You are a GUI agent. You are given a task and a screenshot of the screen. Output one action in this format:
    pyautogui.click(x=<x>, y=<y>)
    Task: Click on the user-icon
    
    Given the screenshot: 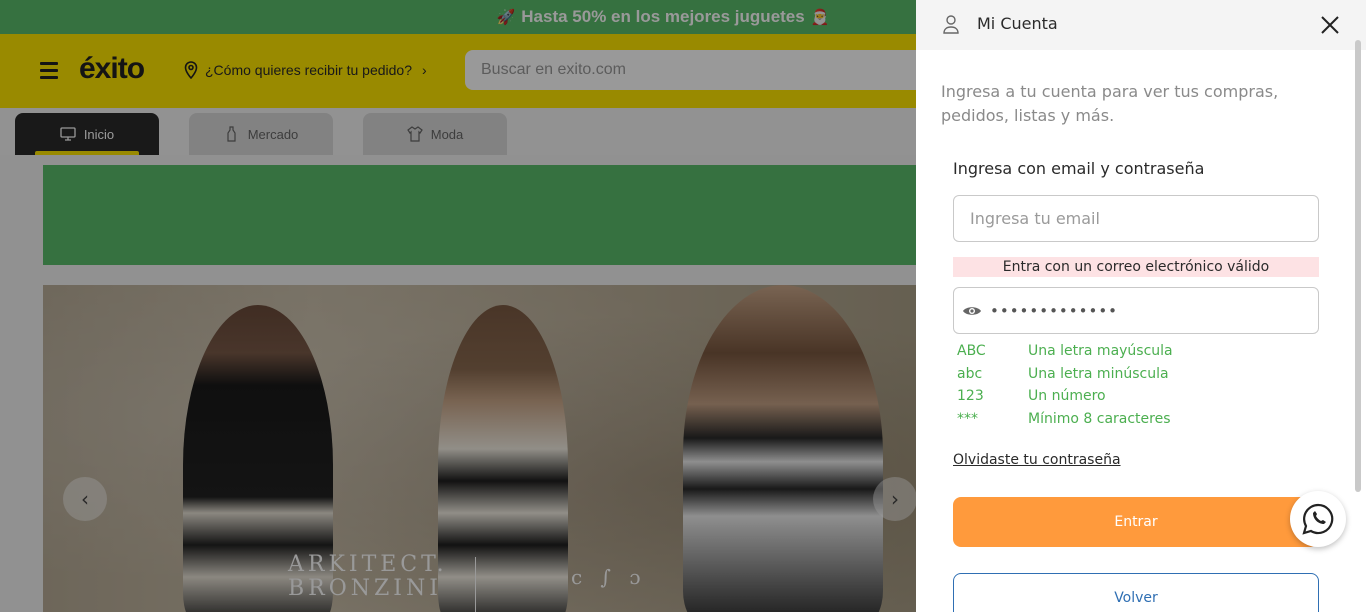 What is the action you would take?
    pyautogui.click(x=951, y=24)
    